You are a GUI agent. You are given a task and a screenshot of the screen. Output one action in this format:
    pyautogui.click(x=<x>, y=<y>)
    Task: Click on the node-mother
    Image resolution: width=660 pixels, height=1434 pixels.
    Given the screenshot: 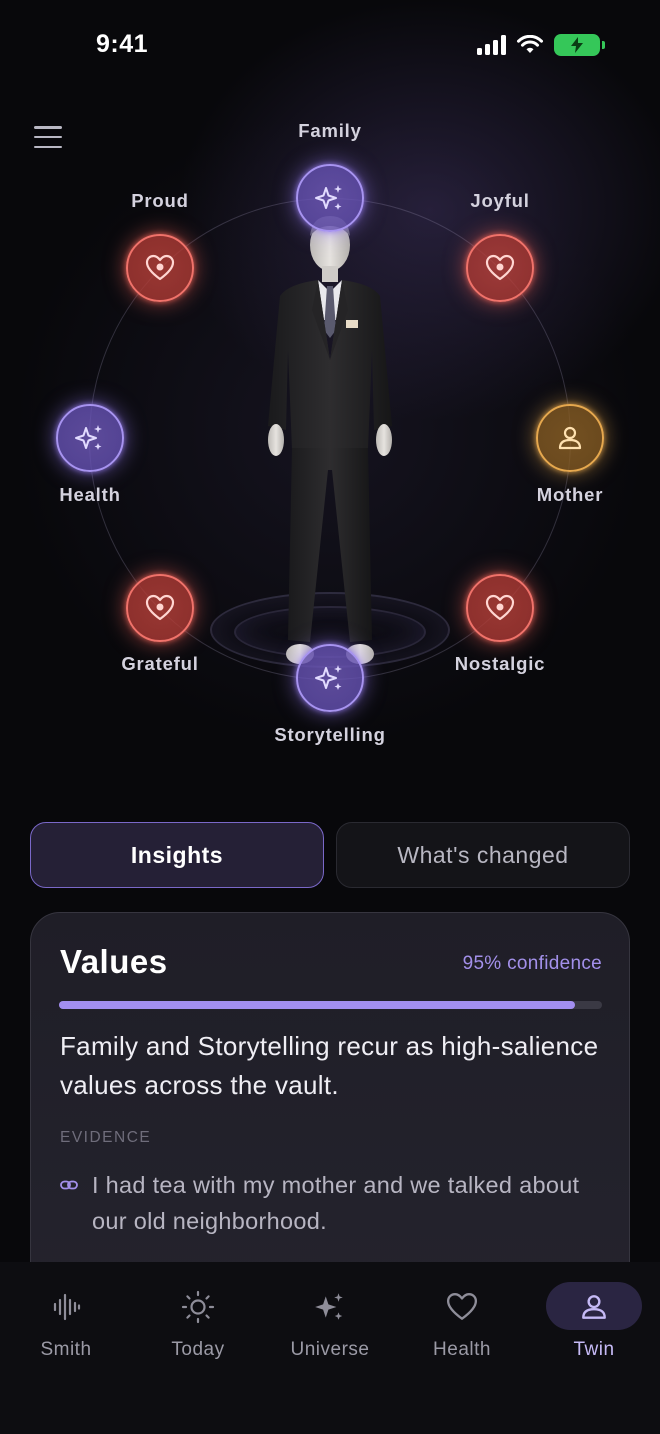 What is the action you would take?
    pyautogui.click(x=570, y=438)
    